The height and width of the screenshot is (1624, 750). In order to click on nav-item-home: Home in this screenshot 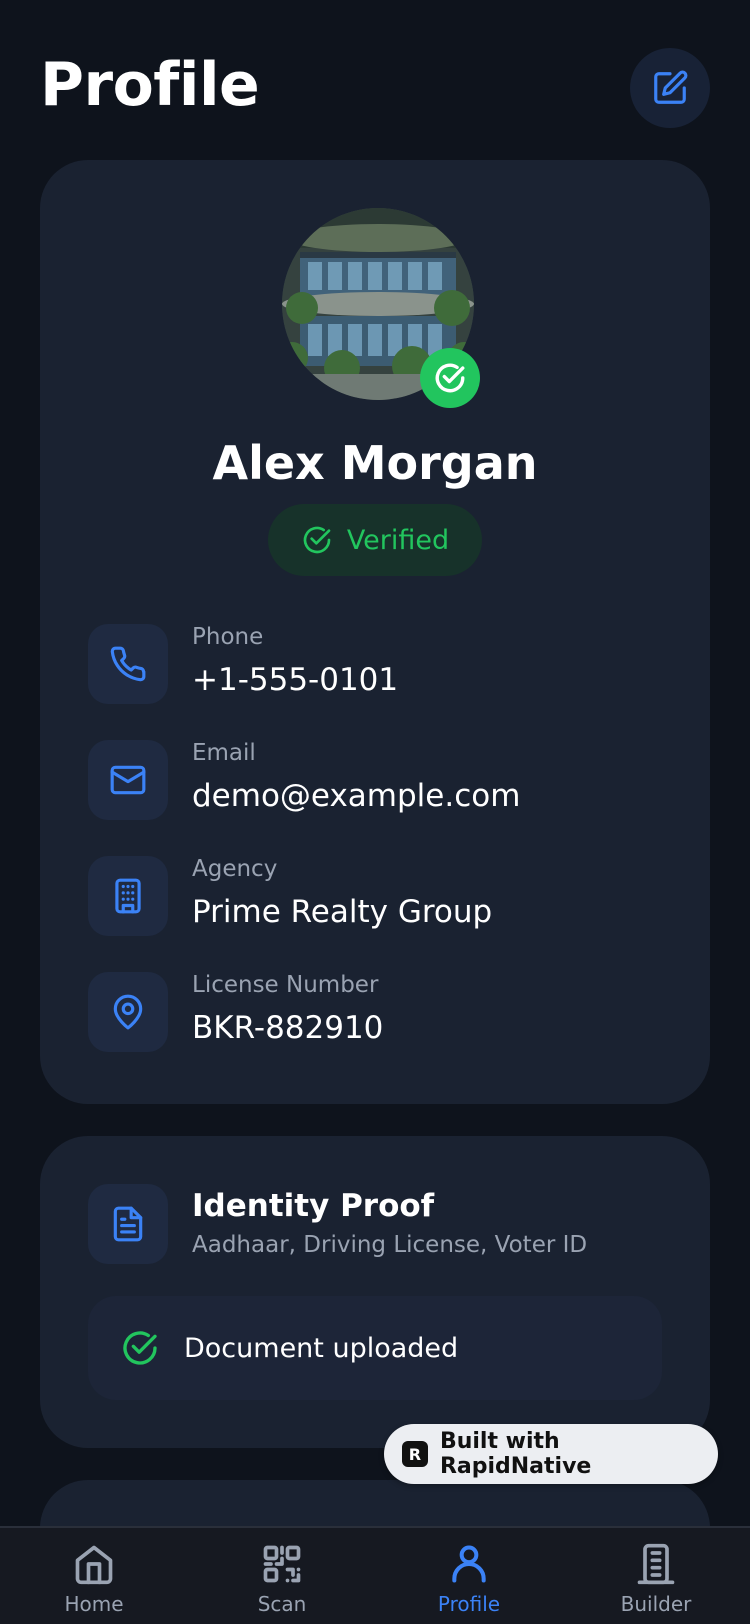, I will do `click(94, 1583)`.